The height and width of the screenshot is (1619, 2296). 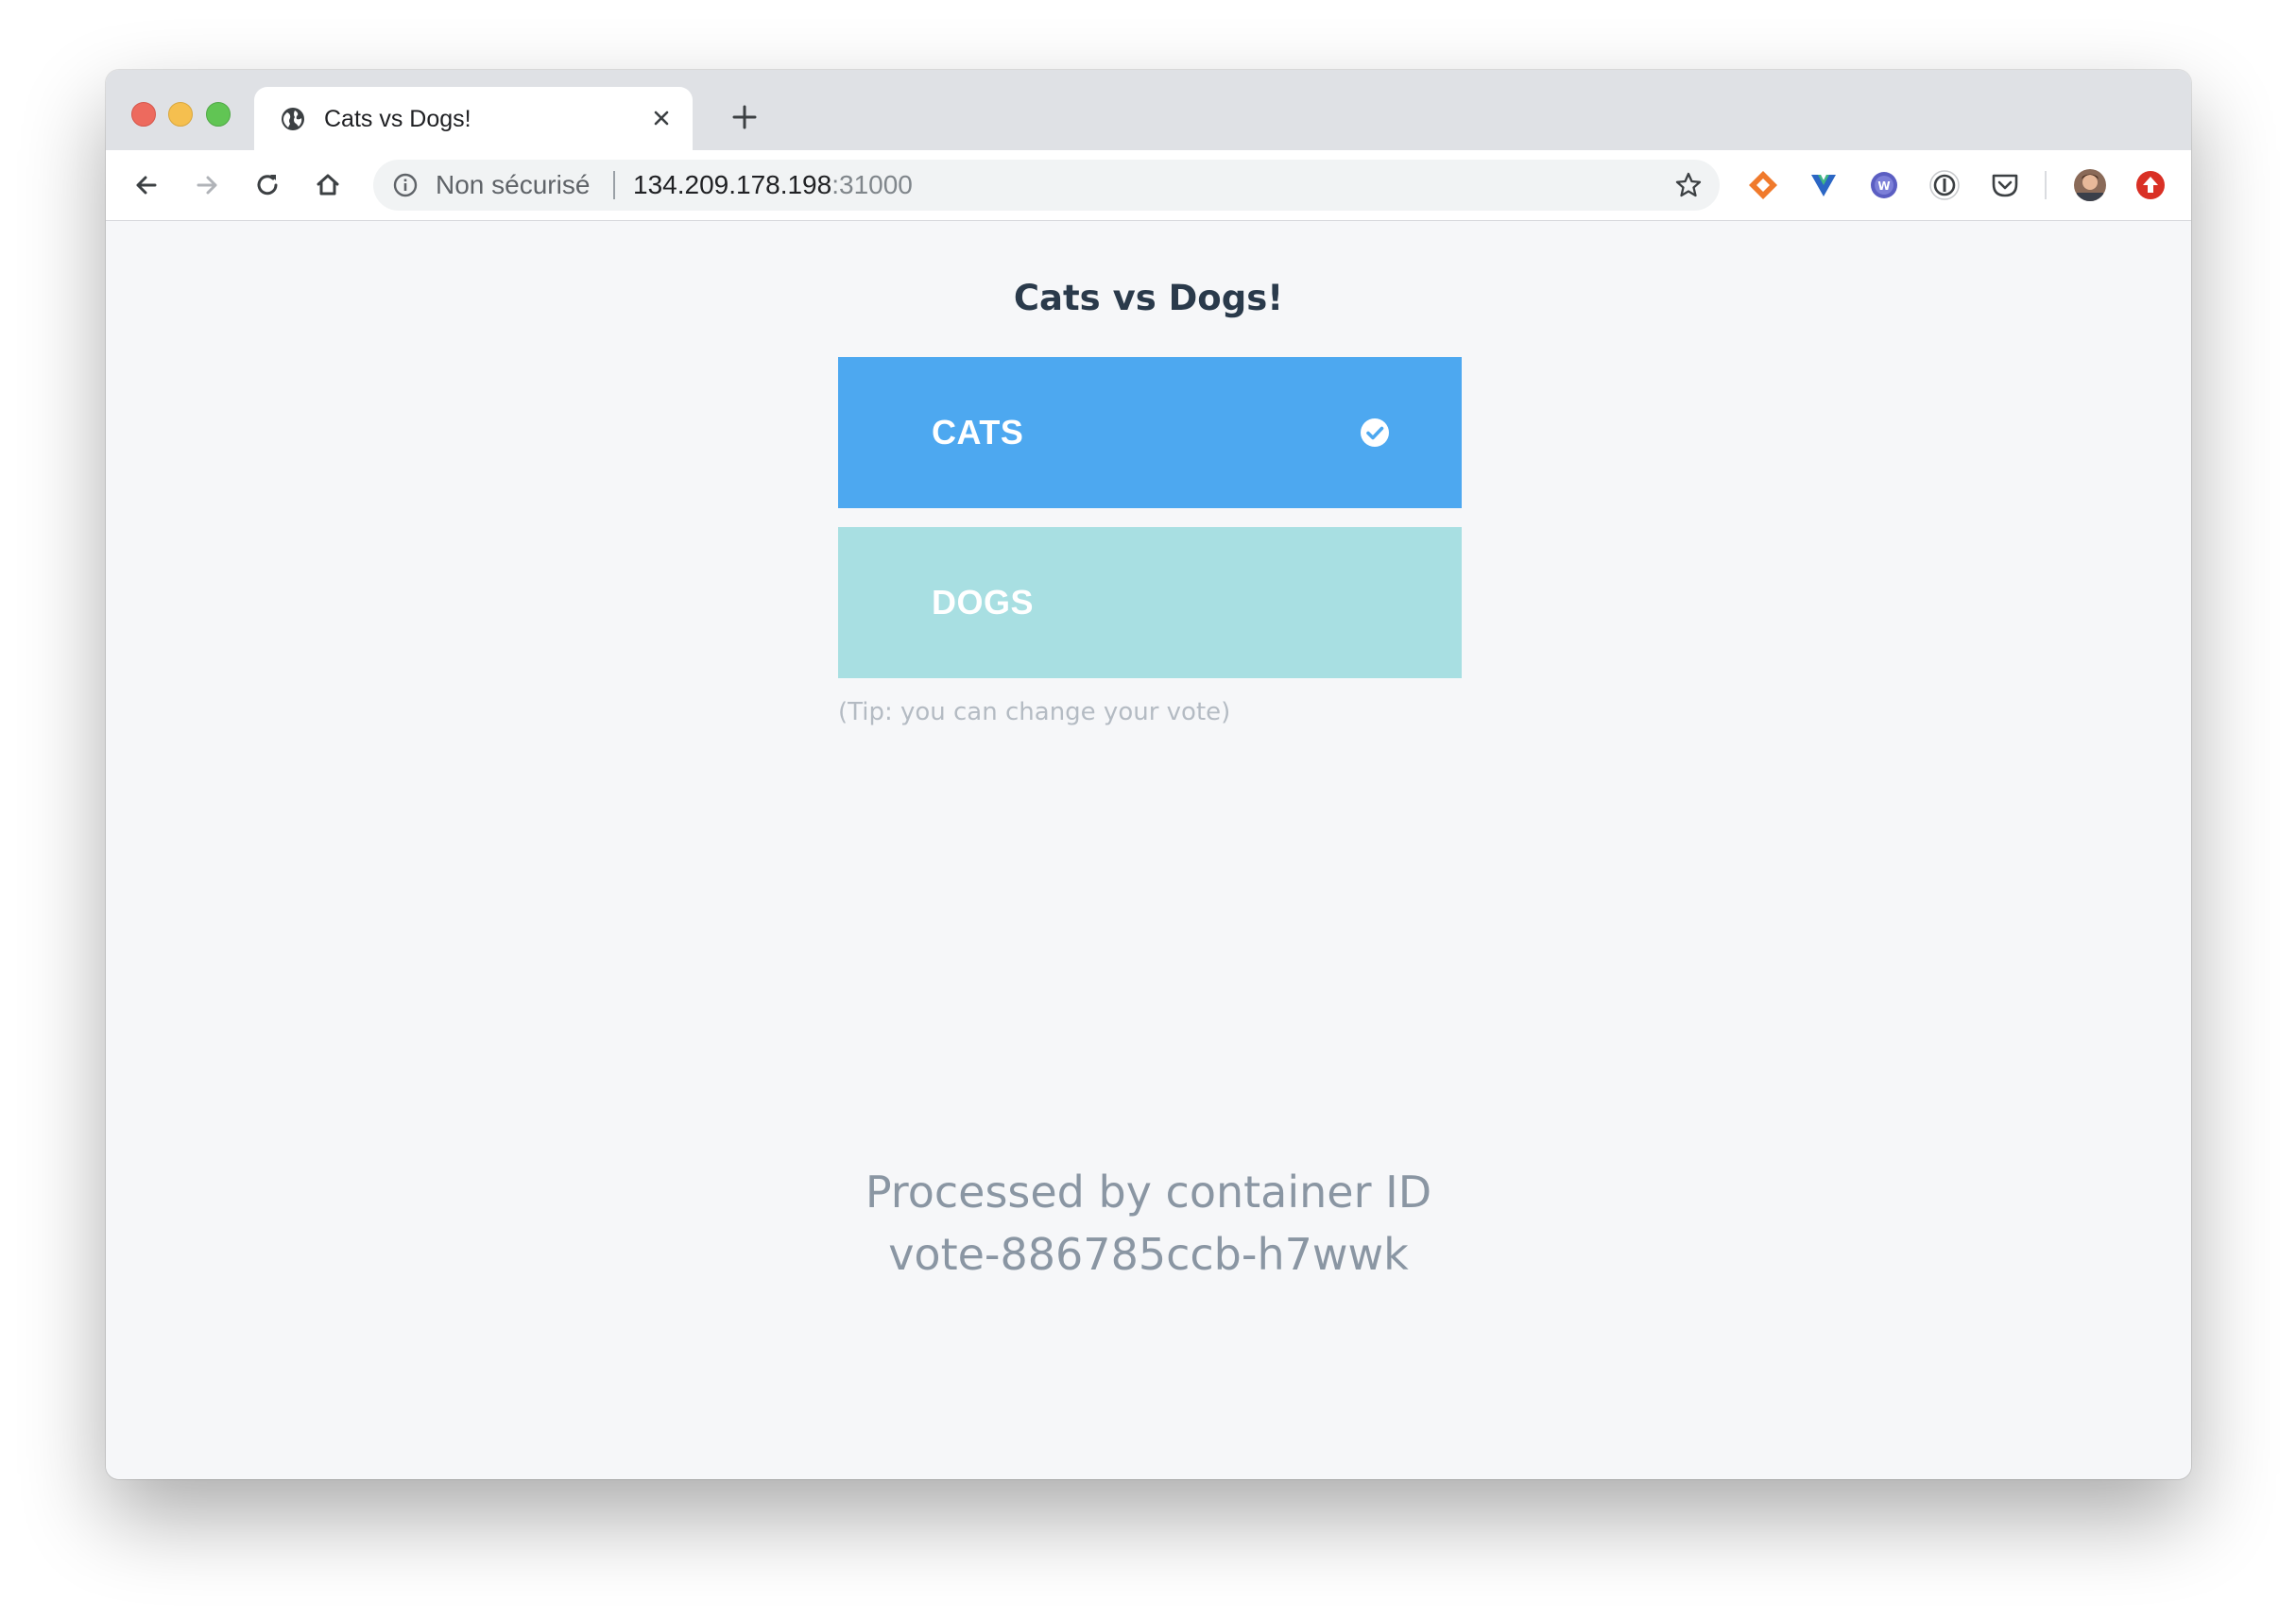 I want to click on vote-dogs-button: DOGS, so click(x=1150, y=602).